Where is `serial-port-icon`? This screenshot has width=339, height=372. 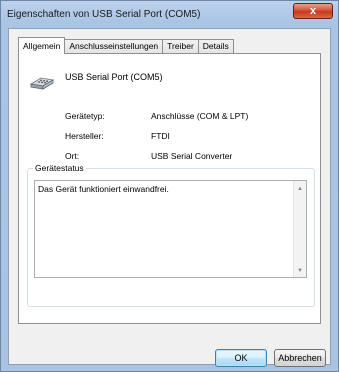
serial-port-icon is located at coordinates (42, 83).